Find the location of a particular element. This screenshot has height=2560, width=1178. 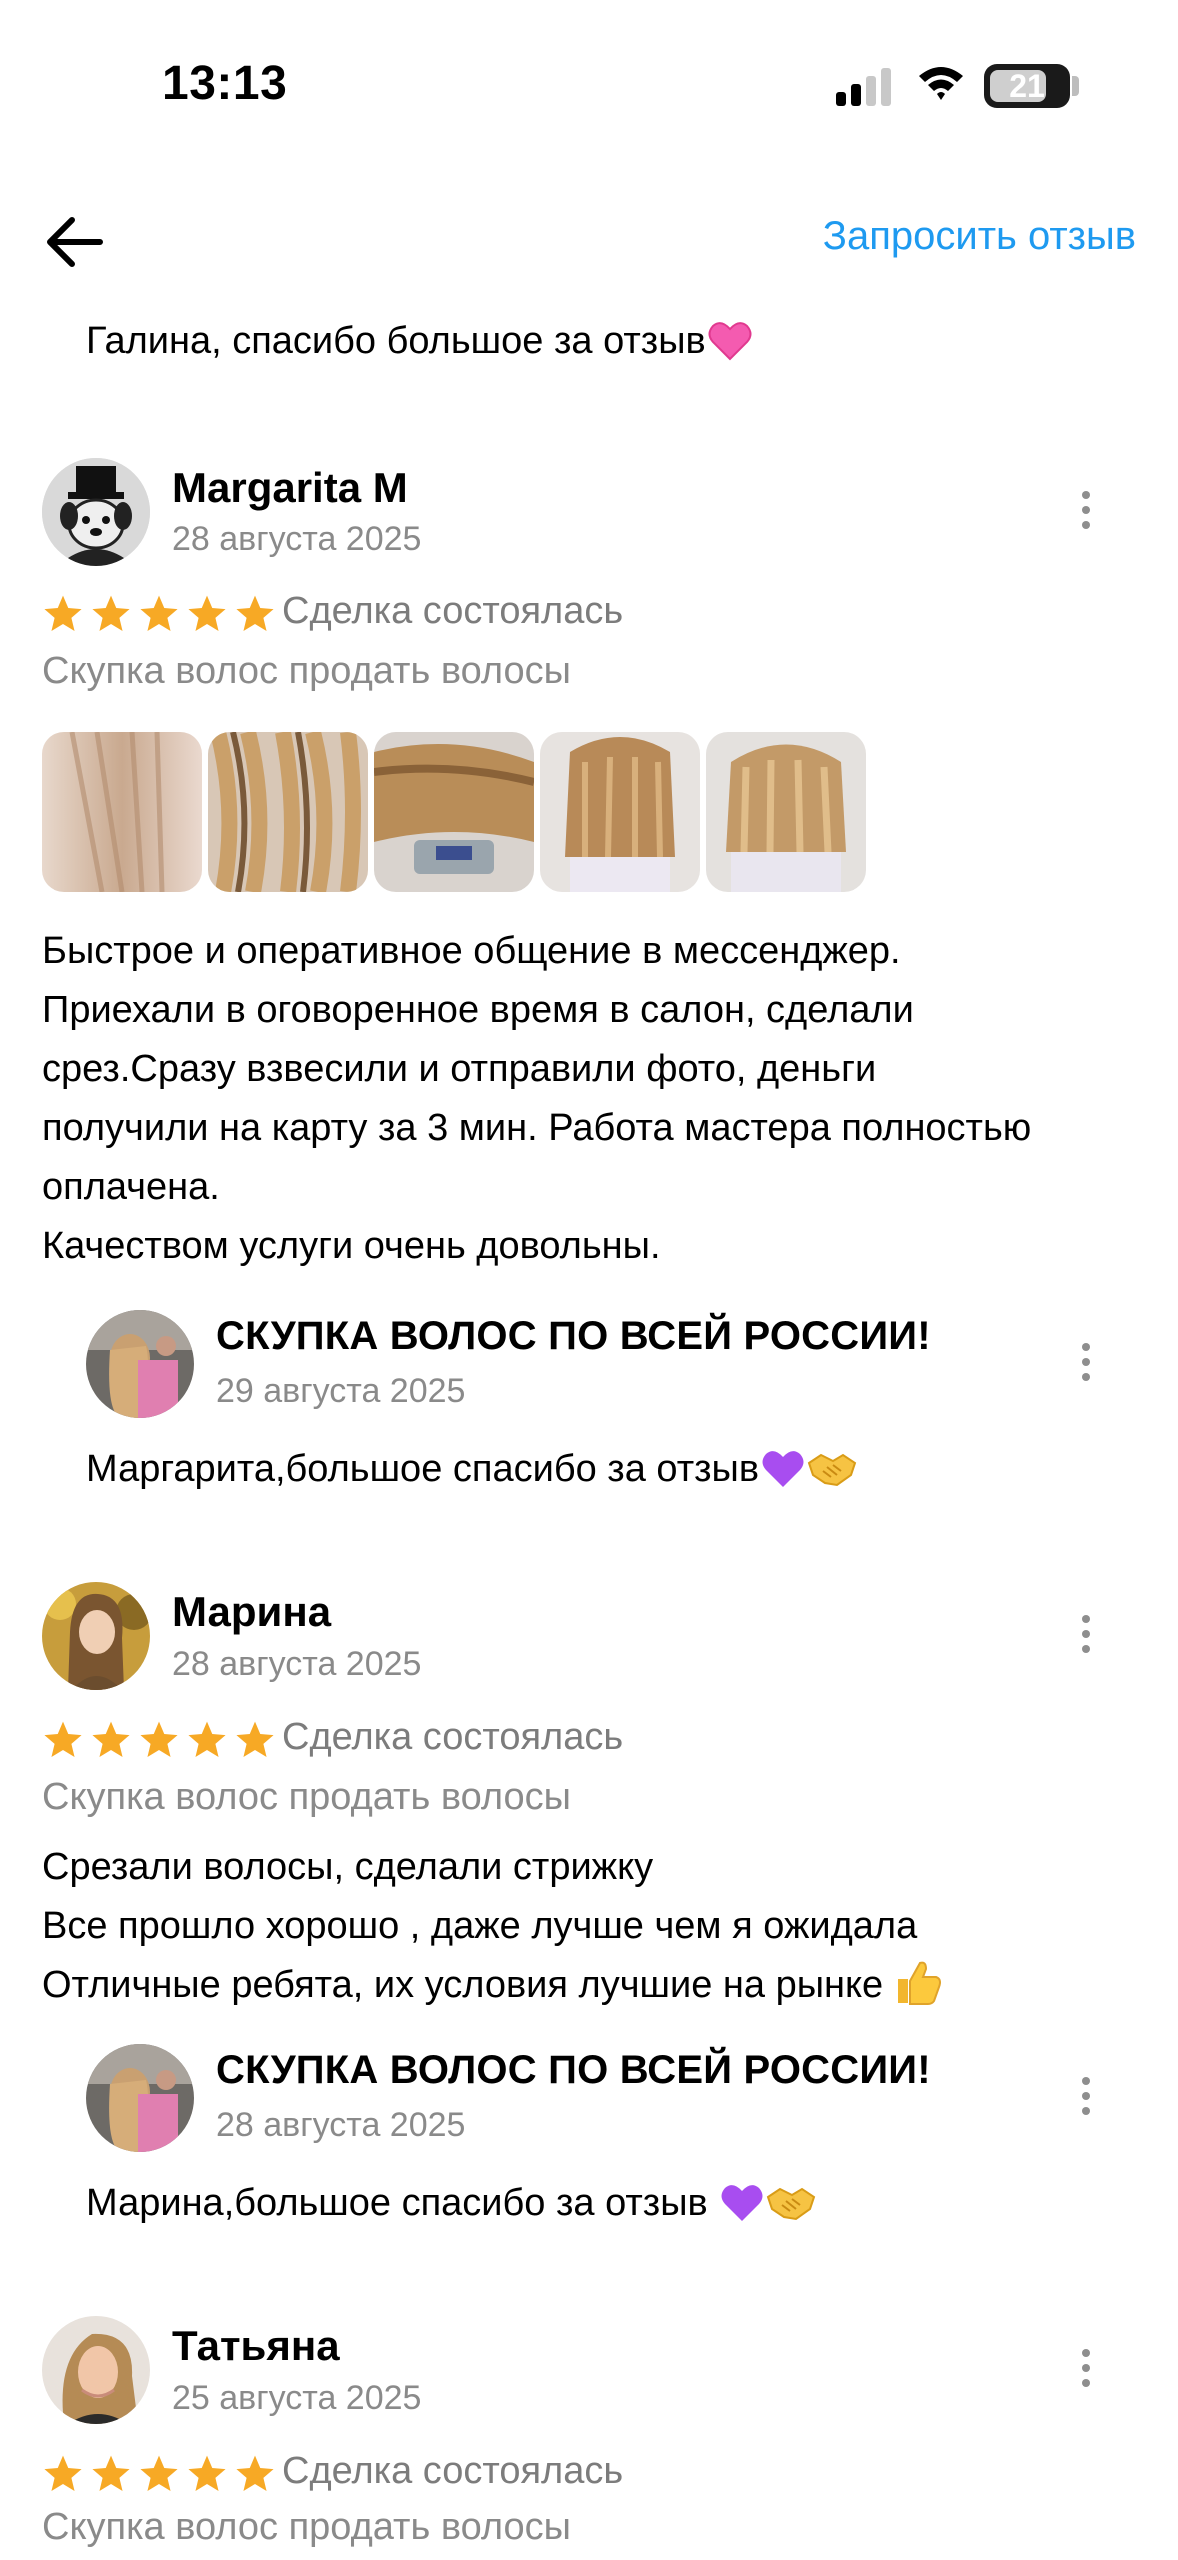

review-photos is located at coordinates (454, 812).